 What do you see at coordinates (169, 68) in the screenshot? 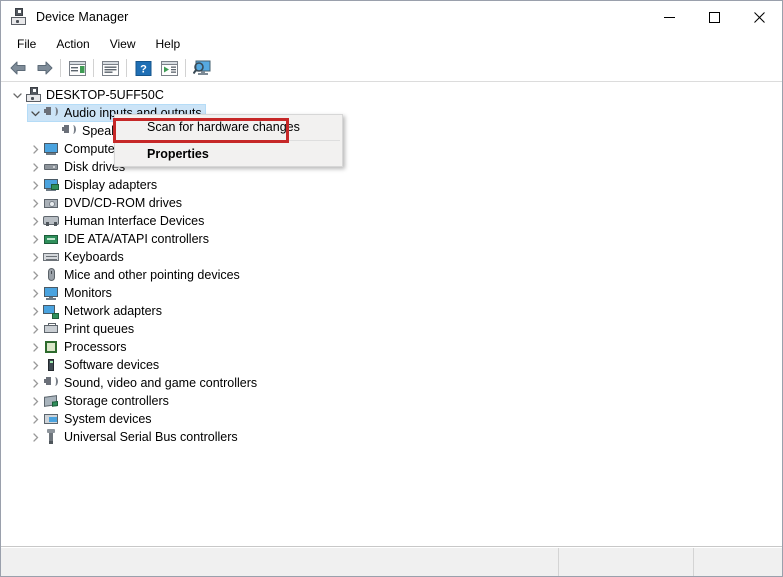
I see `update-driver-button` at bounding box center [169, 68].